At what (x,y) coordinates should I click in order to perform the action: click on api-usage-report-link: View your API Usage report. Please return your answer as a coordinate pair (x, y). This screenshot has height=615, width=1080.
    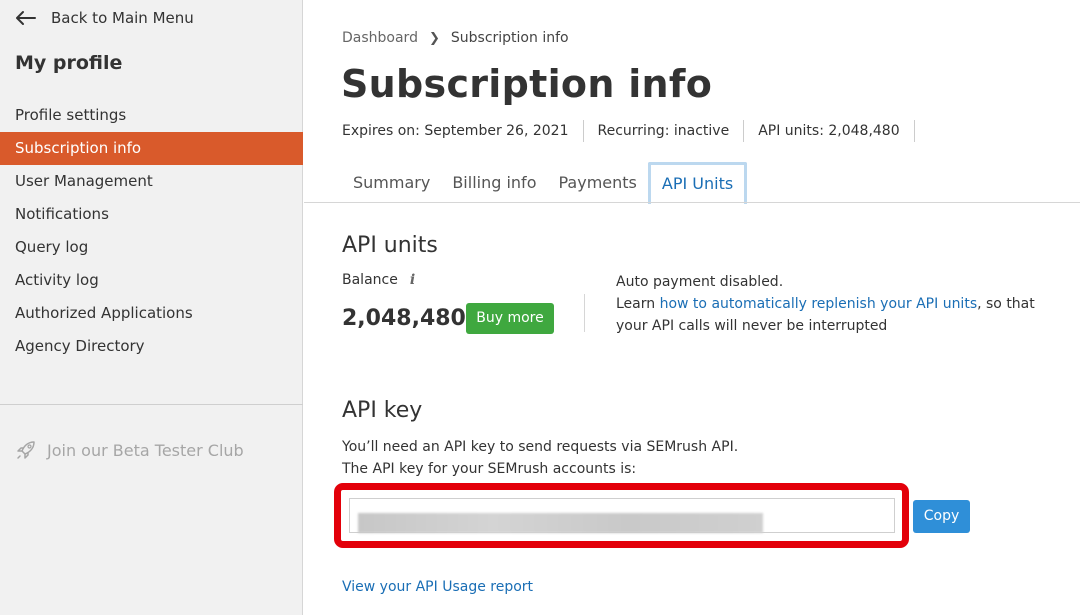
    Looking at the image, I should click on (437, 587).